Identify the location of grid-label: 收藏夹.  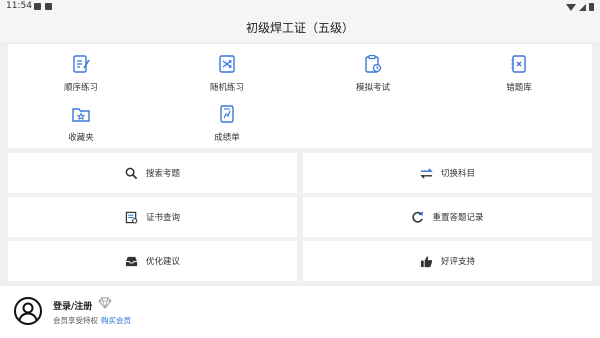
(81, 138).